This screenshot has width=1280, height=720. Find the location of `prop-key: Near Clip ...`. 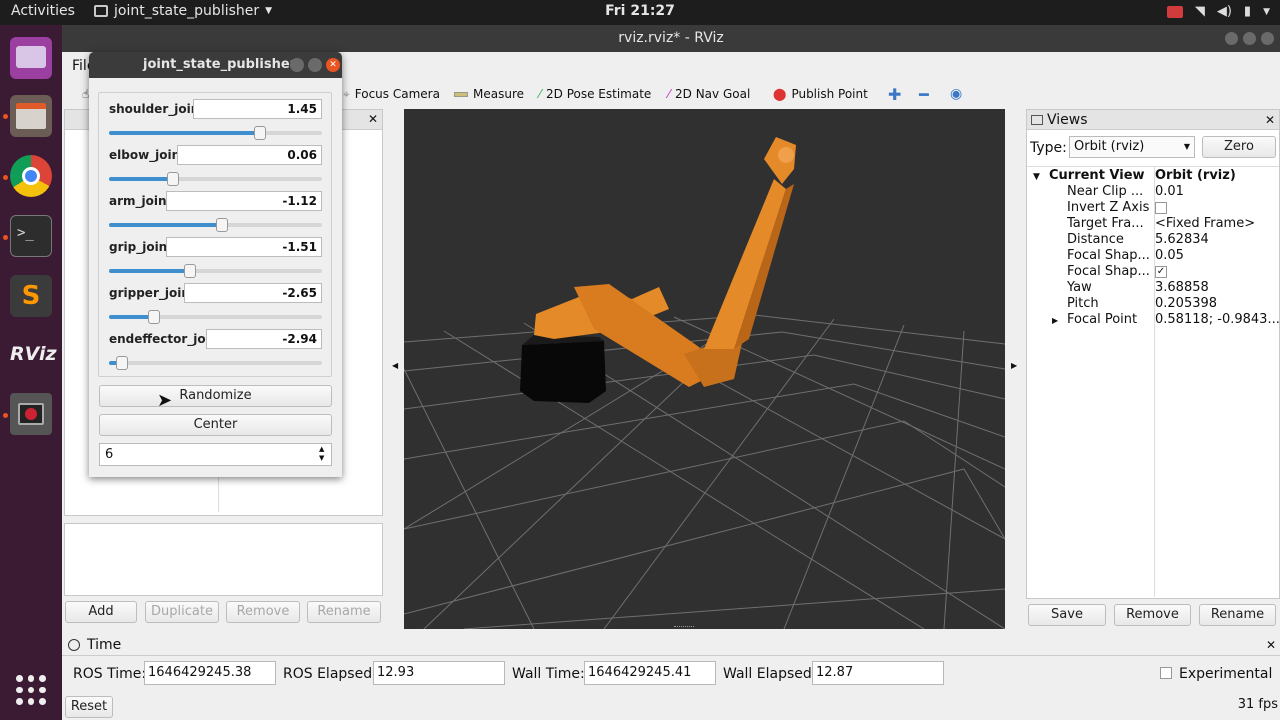

prop-key: Near Clip ... is located at coordinates (1105, 191).